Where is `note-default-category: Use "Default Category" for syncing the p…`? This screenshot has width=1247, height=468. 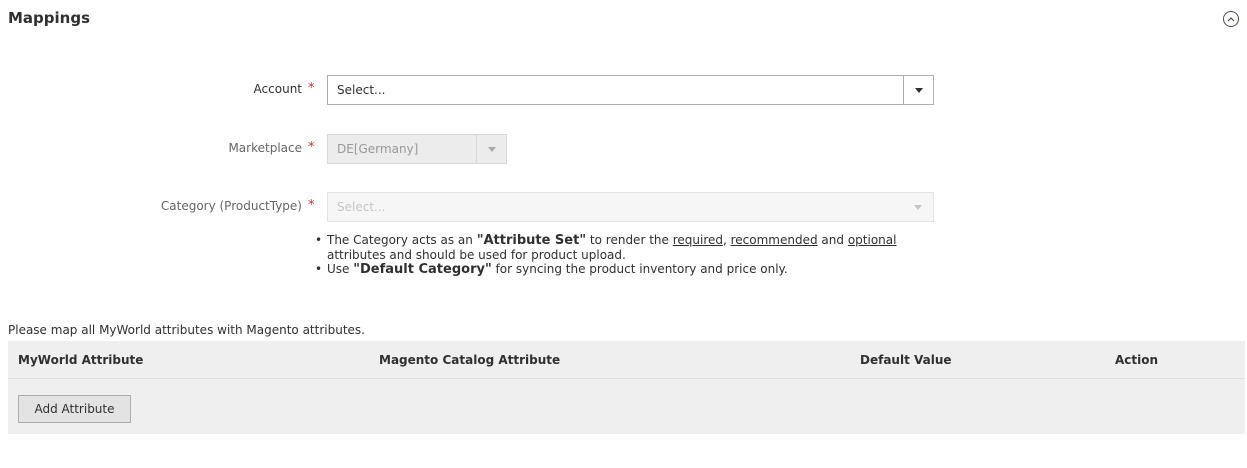 note-default-category: Use "Default Category" for syncing the p… is located at coordinates (613, 269).